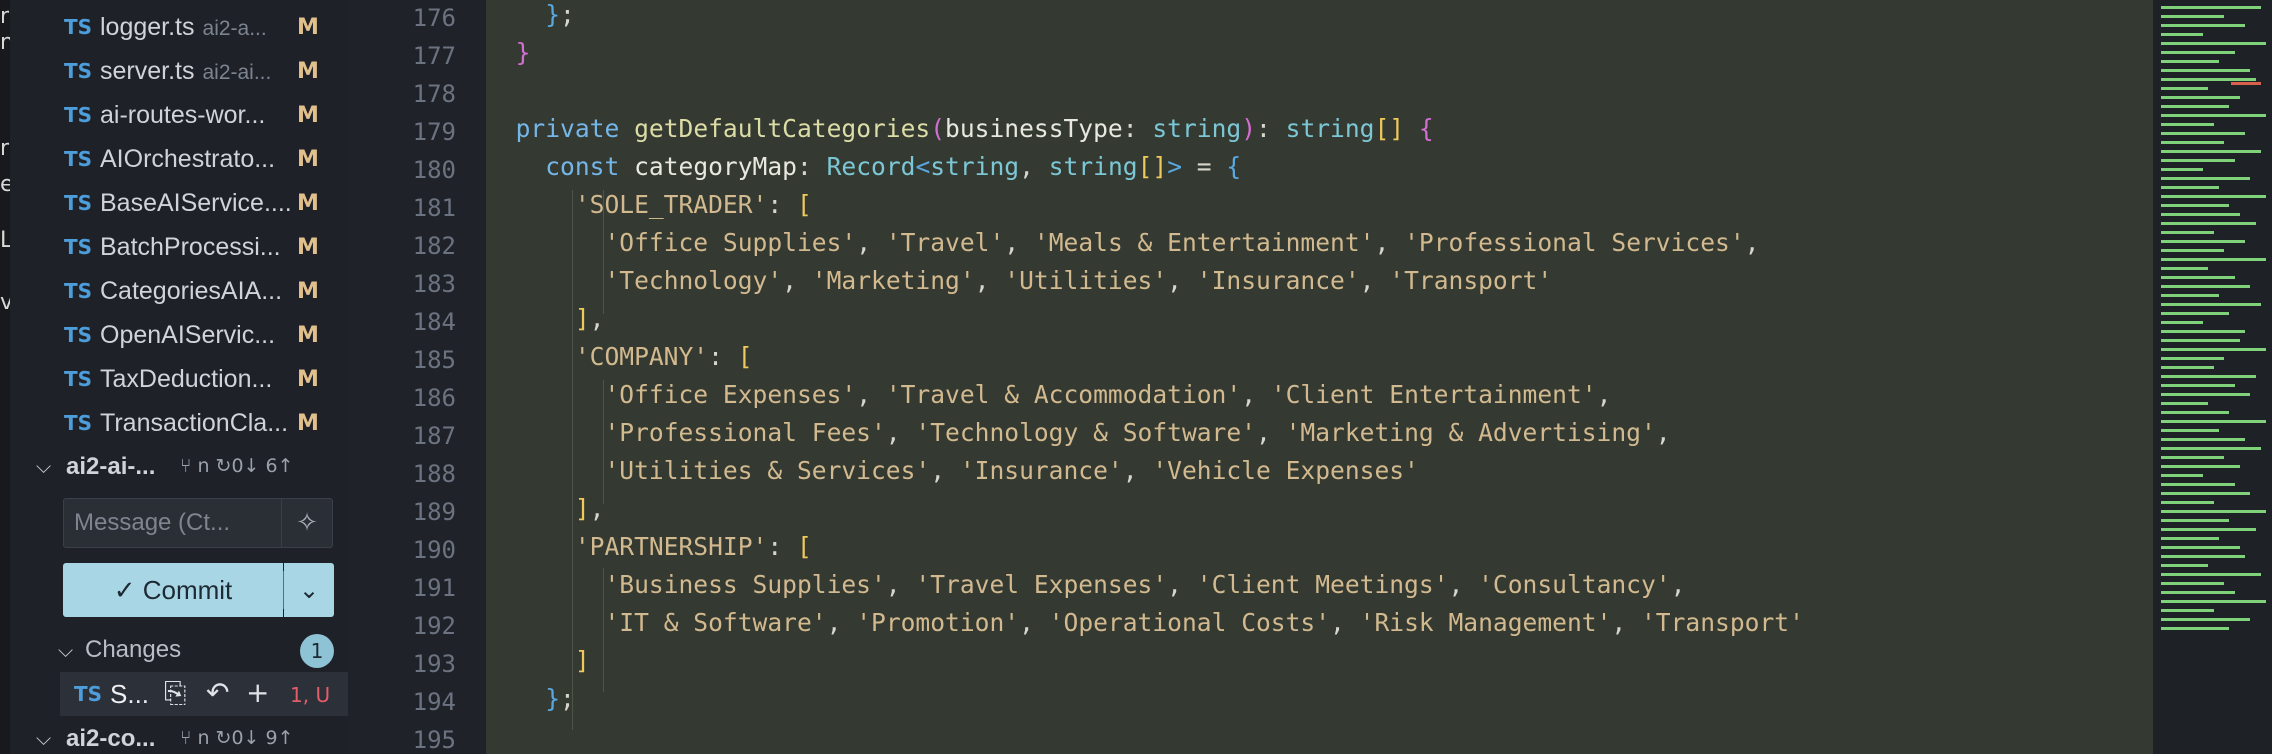 The height and width of the screenshot is (754, 2272). What do you see at coordinates (306, 523) in the screenshot?
I see `generate-message-sparkle-icon: ✧` at bounding box center [306, 523].